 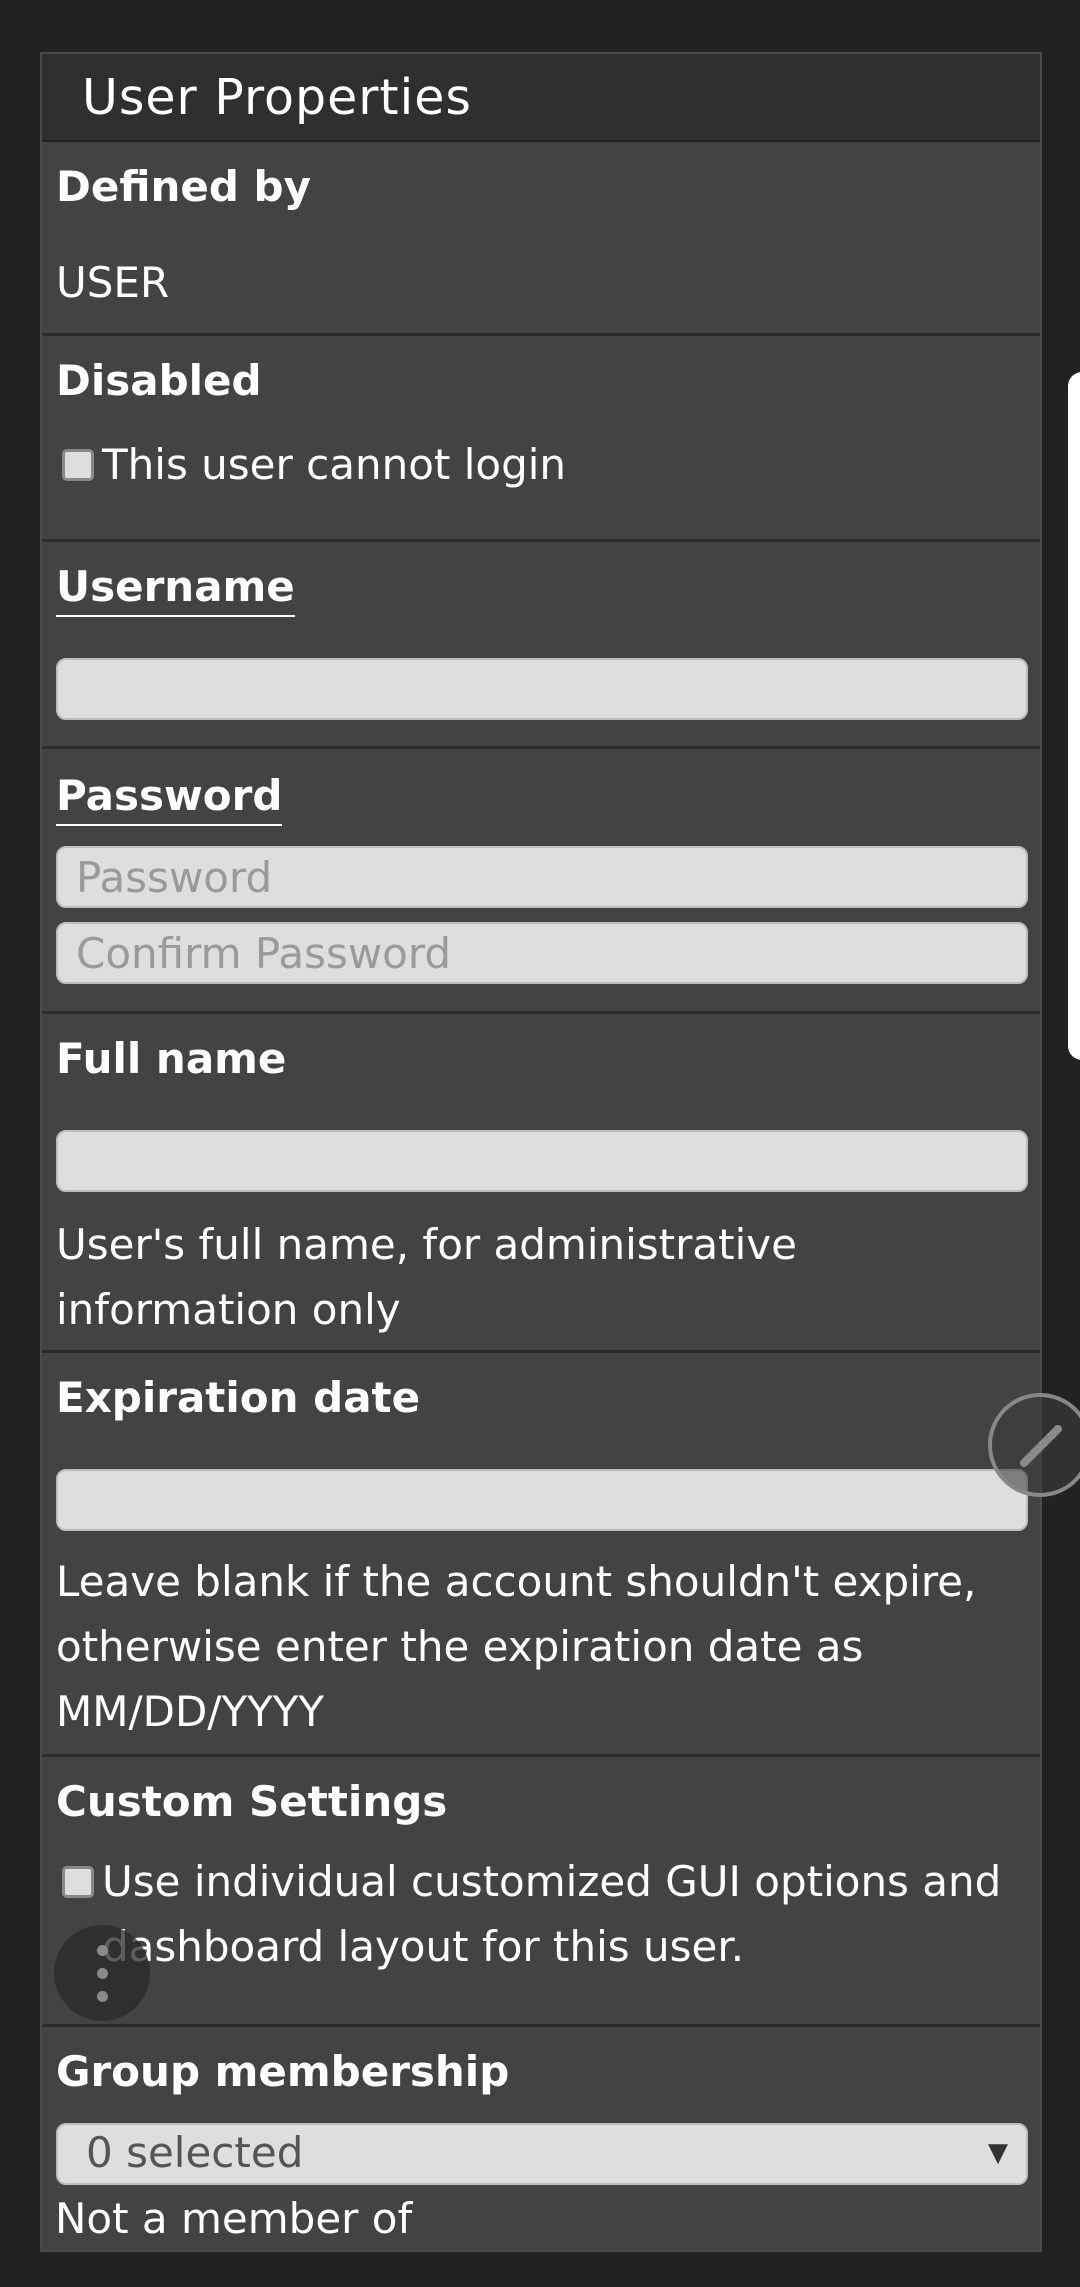 What do you see at coordinates (541, 98) in the screenshot?
I see `panel-title: User Properties` at bounding box center [541, 98].